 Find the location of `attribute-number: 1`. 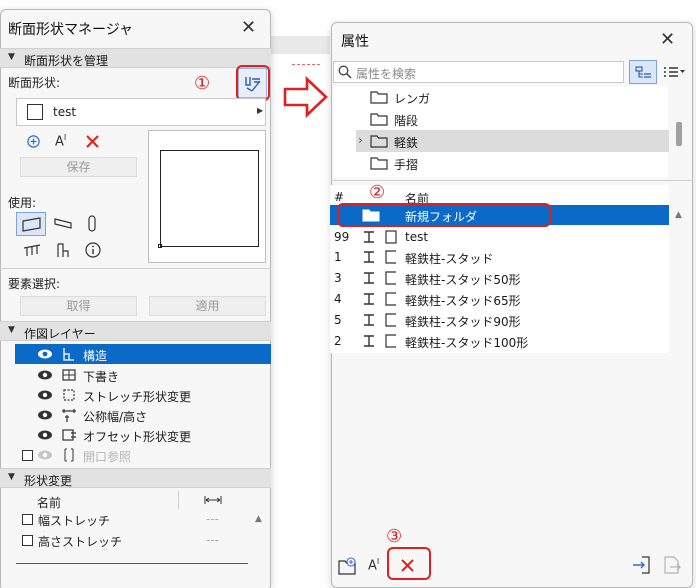

attribute-number: 1 is located at coordinates (338, 257).